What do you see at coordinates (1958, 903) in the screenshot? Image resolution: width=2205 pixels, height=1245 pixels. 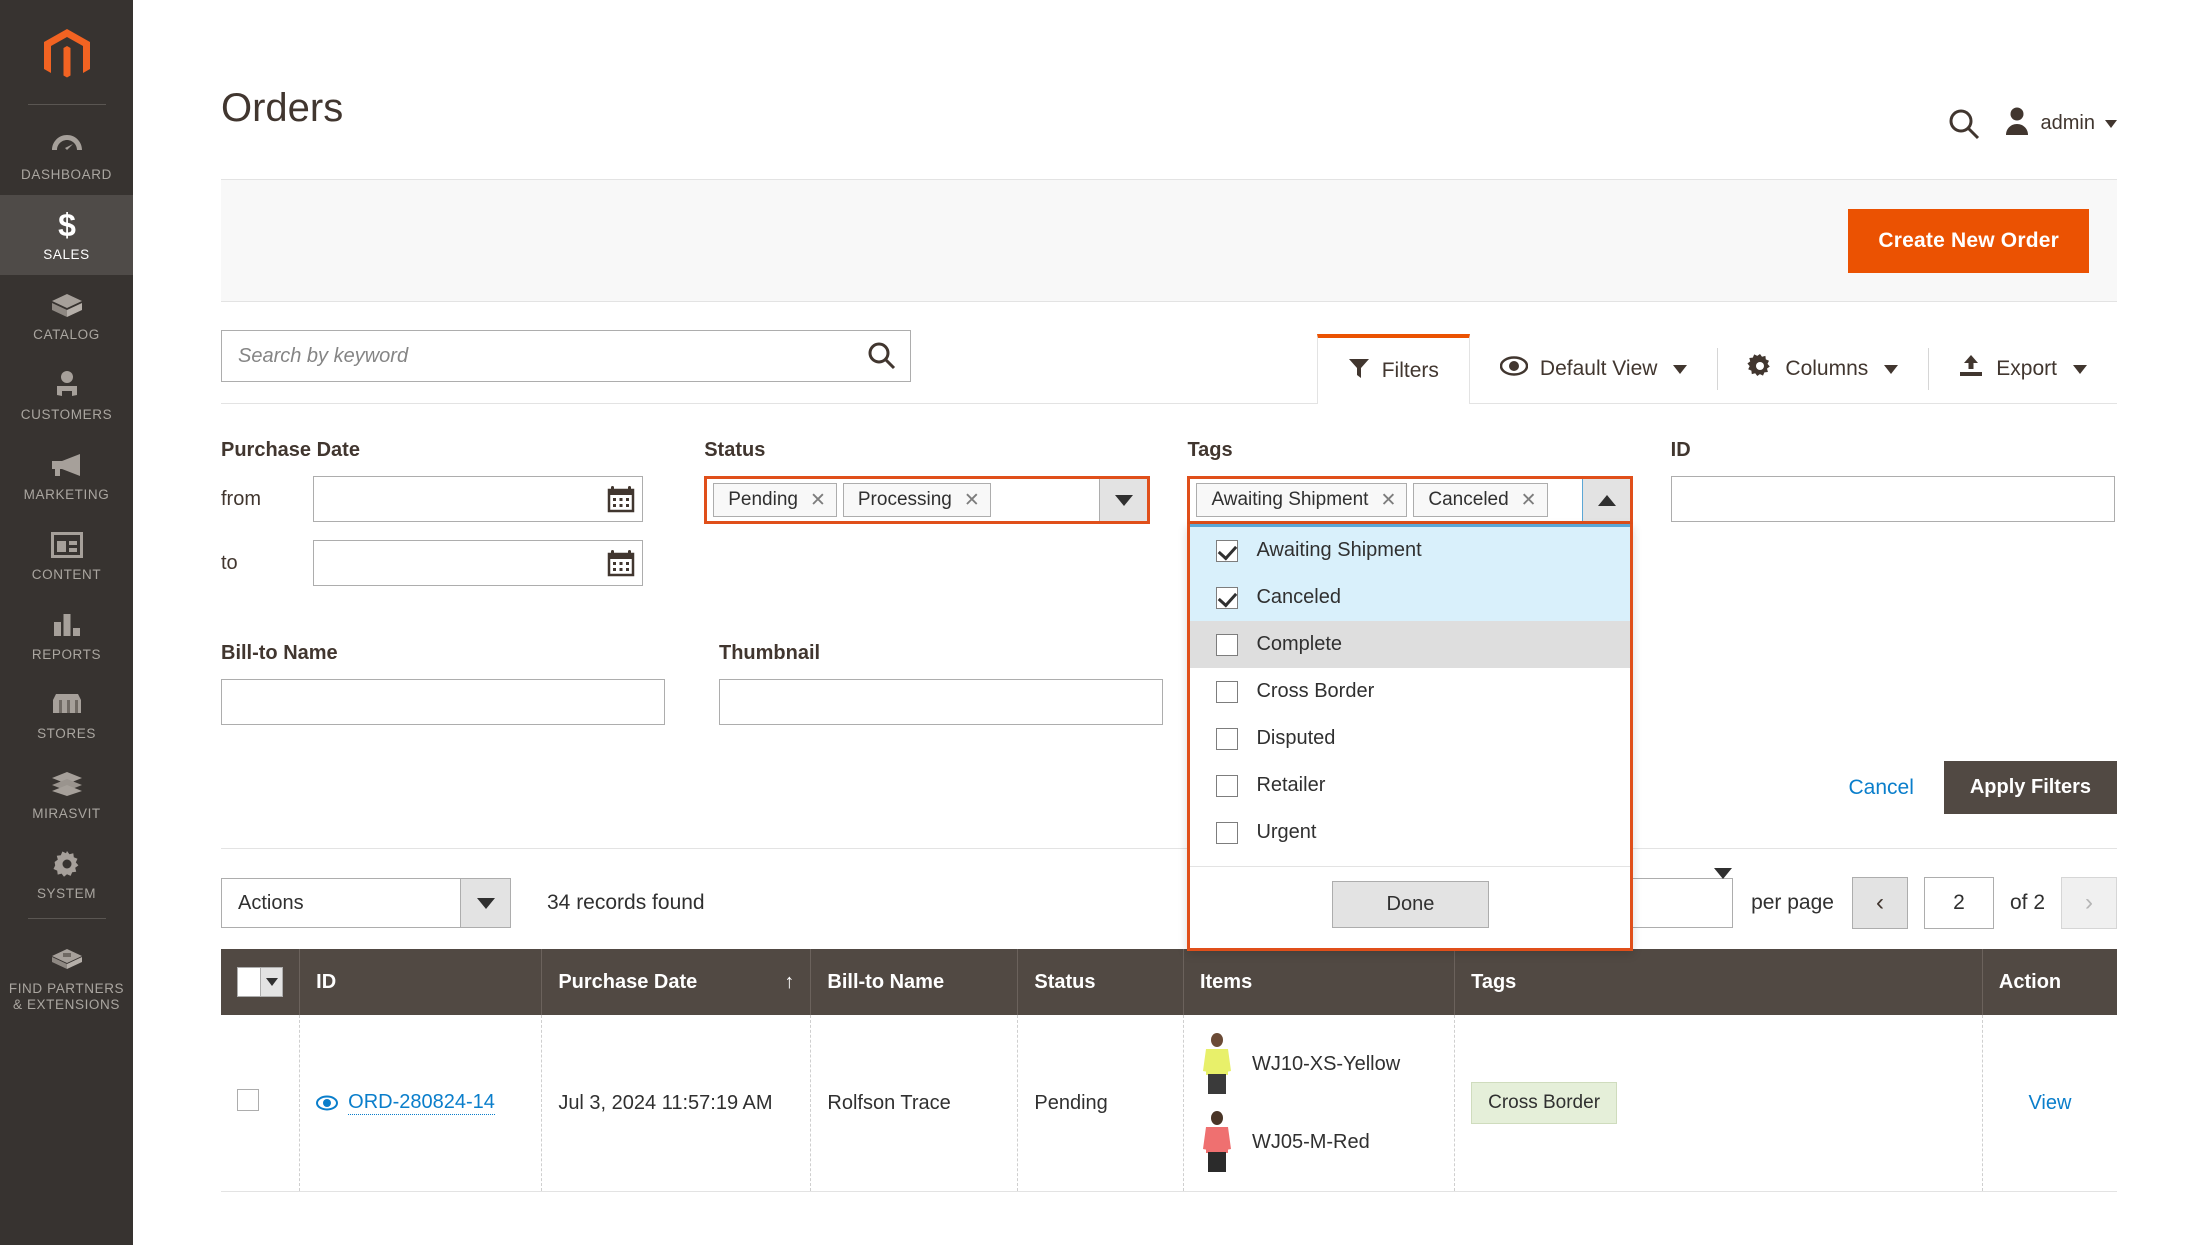 I see `page-number-input` at bounding box center [1958, 903].